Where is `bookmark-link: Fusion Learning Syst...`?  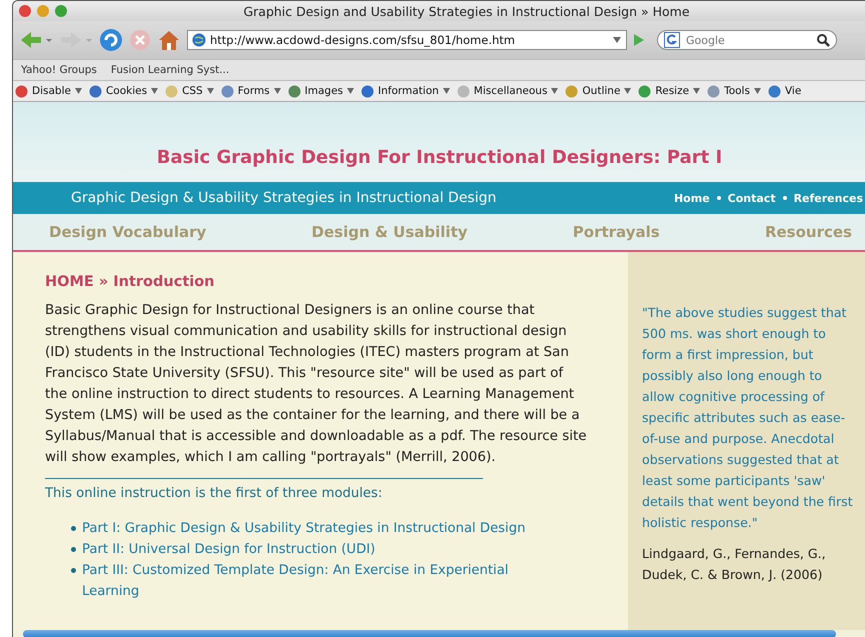 bookmark-link: Fusion Learning Syst... is located at coordinates (170, 70).